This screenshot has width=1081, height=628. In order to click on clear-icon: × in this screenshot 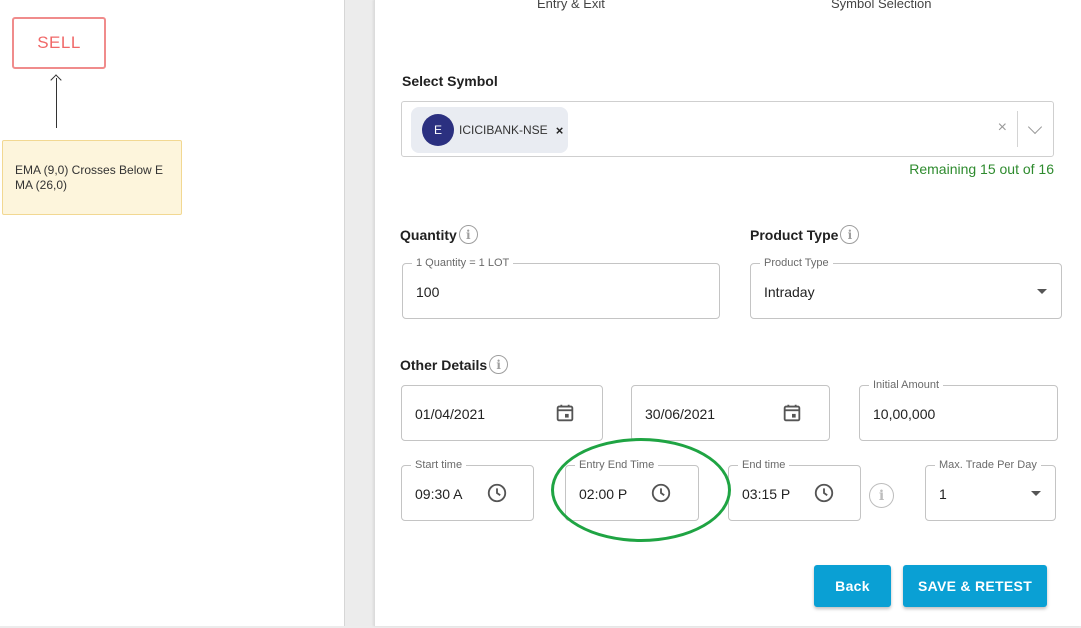, I will do `click(1002, 128)`.